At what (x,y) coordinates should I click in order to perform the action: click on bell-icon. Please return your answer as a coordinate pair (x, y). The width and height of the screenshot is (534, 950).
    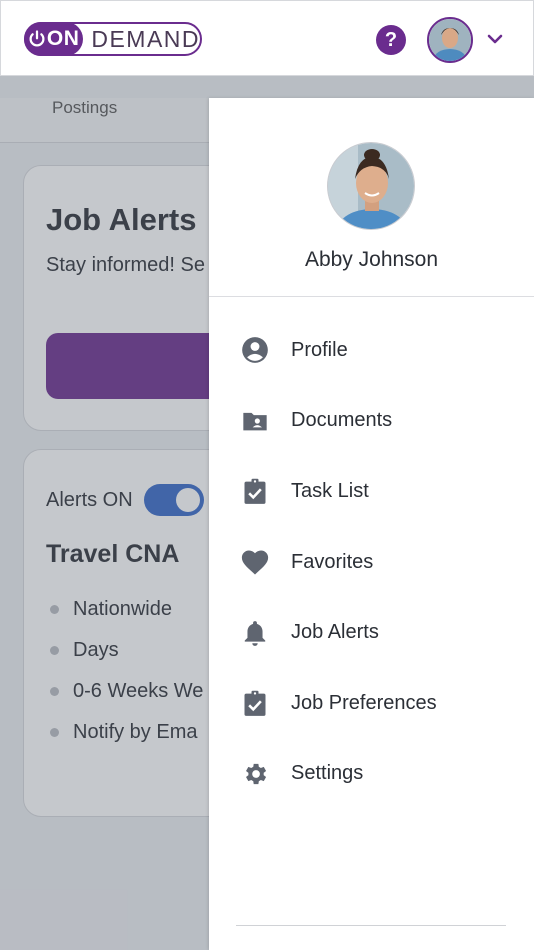
    Looking at the image, I should click on (255, 633).